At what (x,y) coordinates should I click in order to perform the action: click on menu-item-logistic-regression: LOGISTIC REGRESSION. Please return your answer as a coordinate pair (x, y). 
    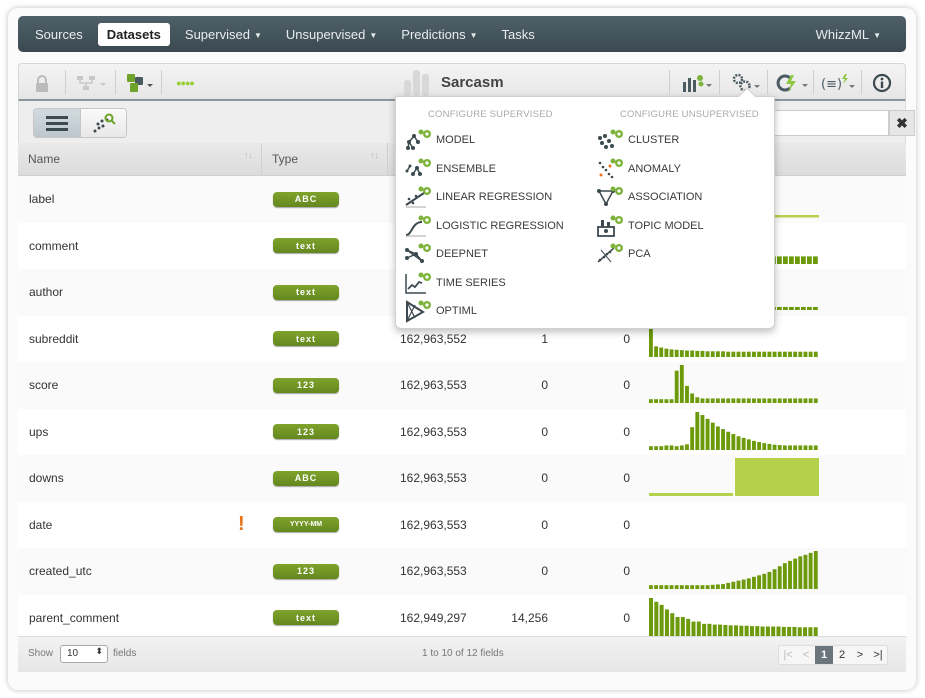
    Looking at the image, I should click on (484, 226).